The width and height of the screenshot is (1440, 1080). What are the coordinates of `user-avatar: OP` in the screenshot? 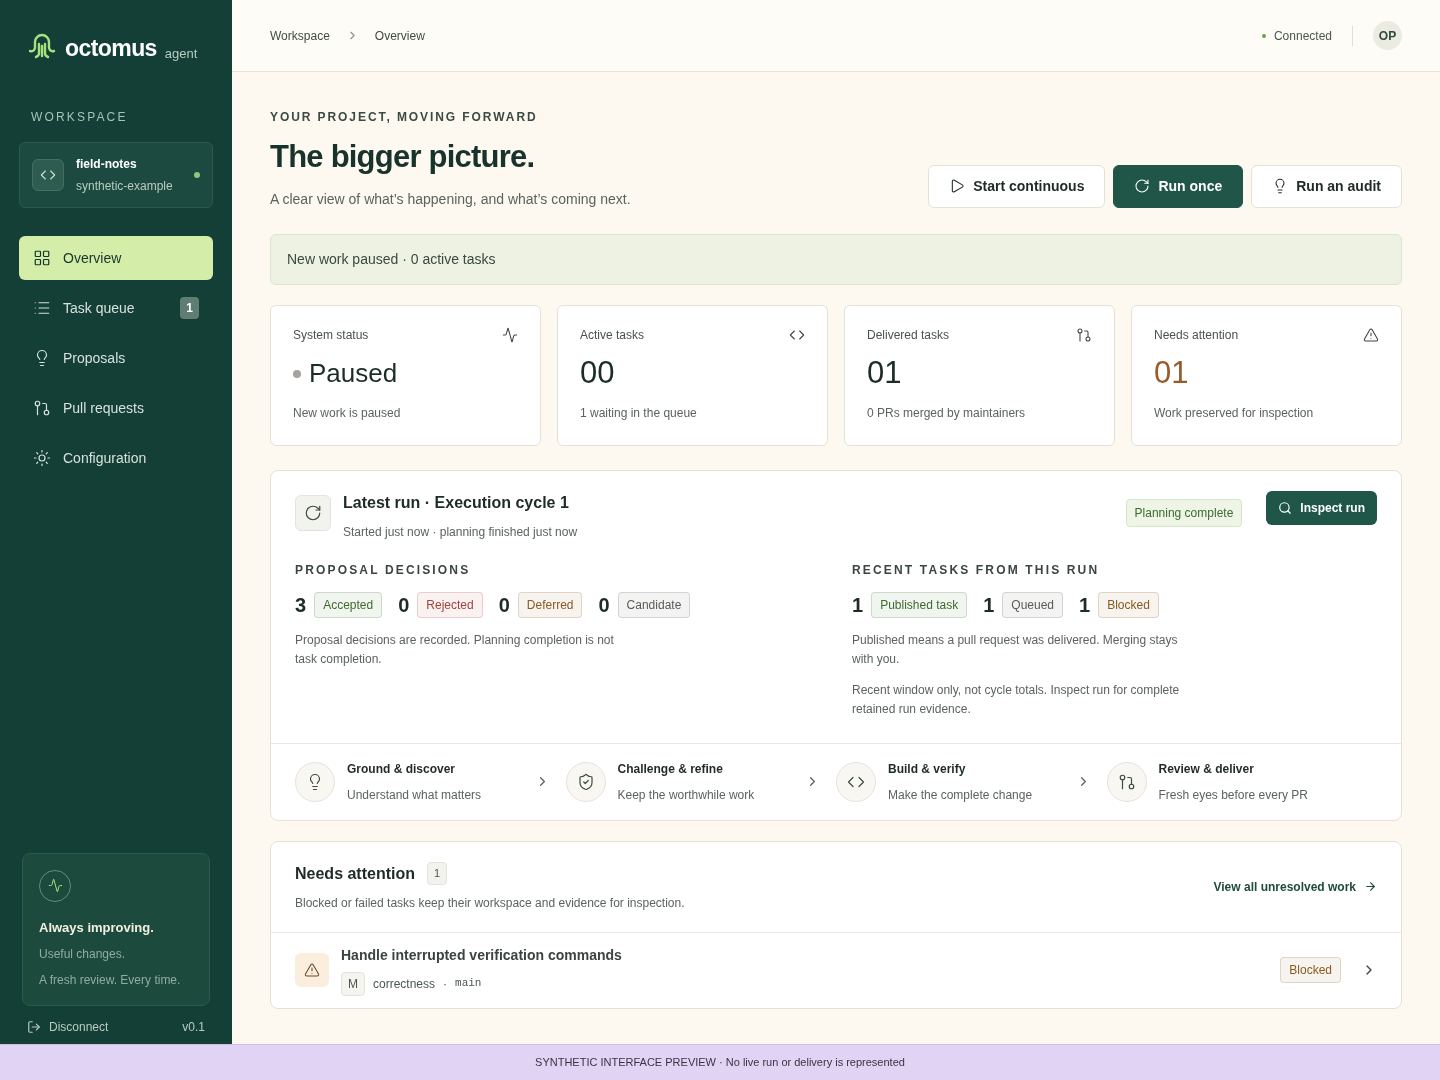 It's located at (1387, 35).